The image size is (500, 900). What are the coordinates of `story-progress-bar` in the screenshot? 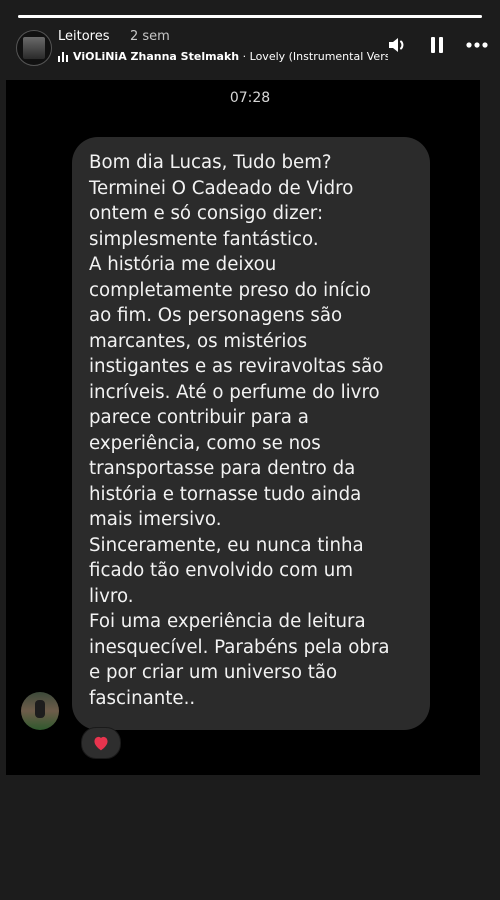 It's located at (250, 16).